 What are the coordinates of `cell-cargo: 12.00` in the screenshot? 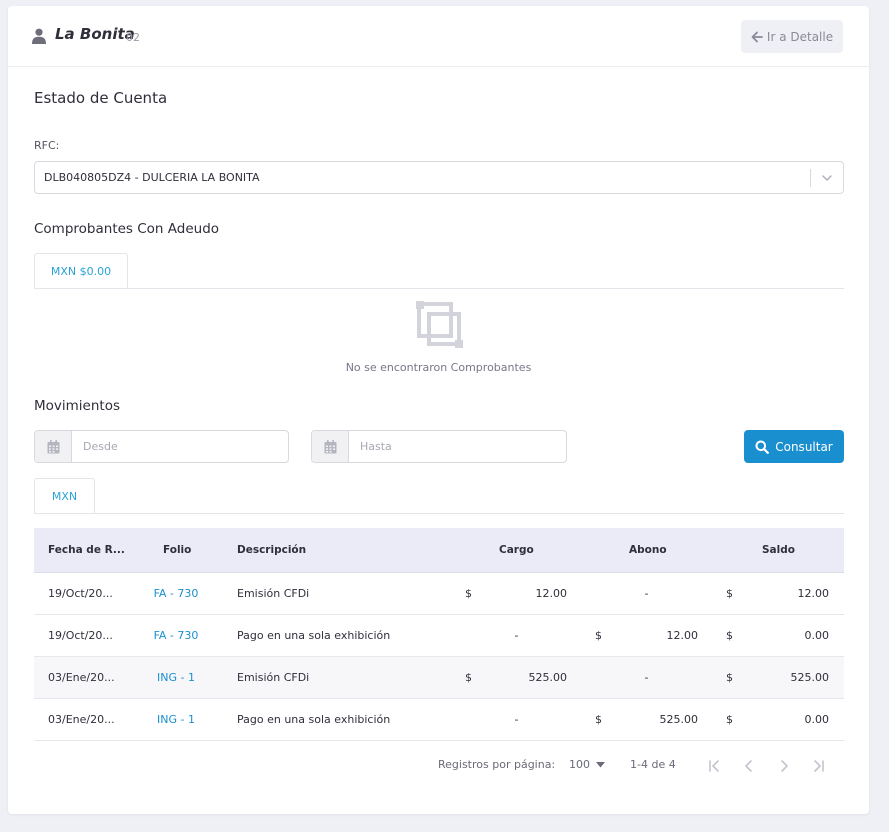 It's located at (551, 593).